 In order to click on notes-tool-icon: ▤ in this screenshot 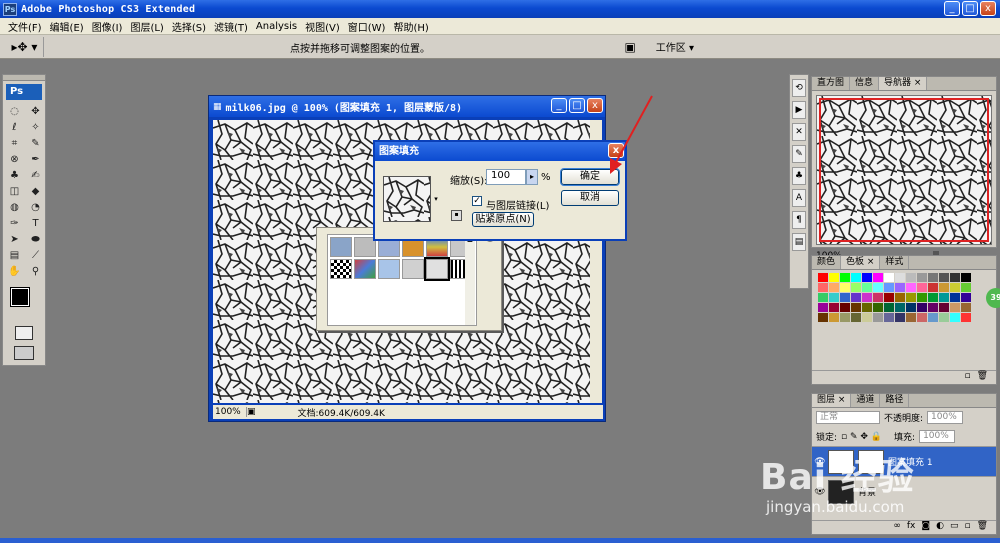, I will do `click(14, 256)`.